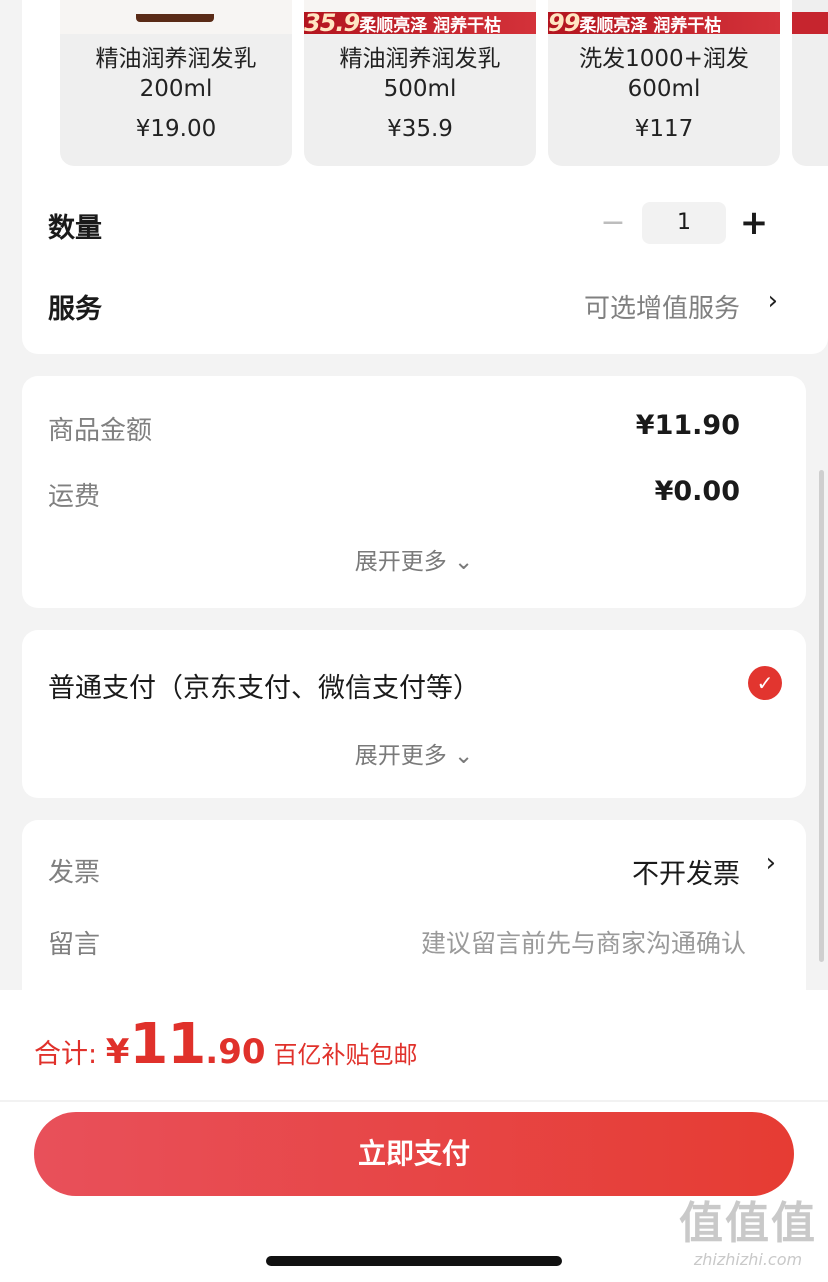  I want to click on total-label: 合计:, so click(70, 1054).